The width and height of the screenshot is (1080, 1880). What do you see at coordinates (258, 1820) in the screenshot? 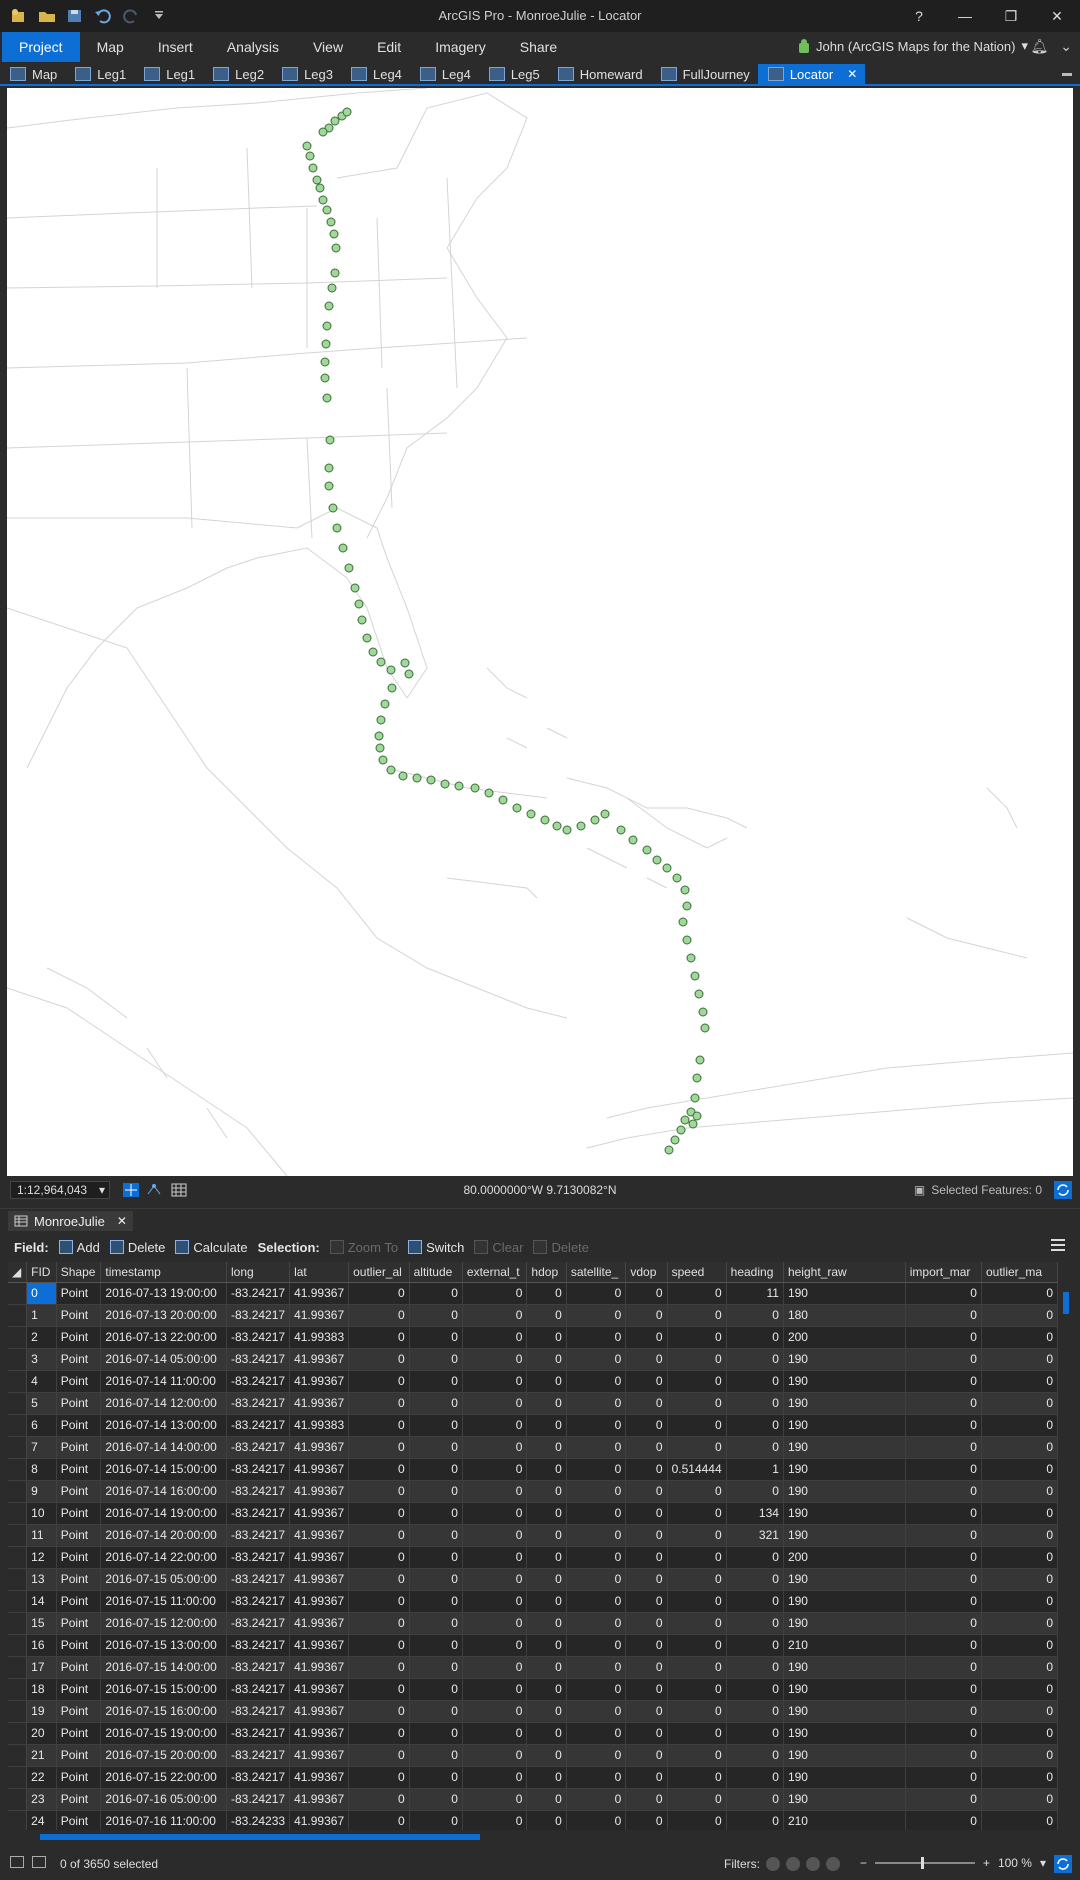
I see `table-cell: -83.24233` at bounding box center [258, 1820].